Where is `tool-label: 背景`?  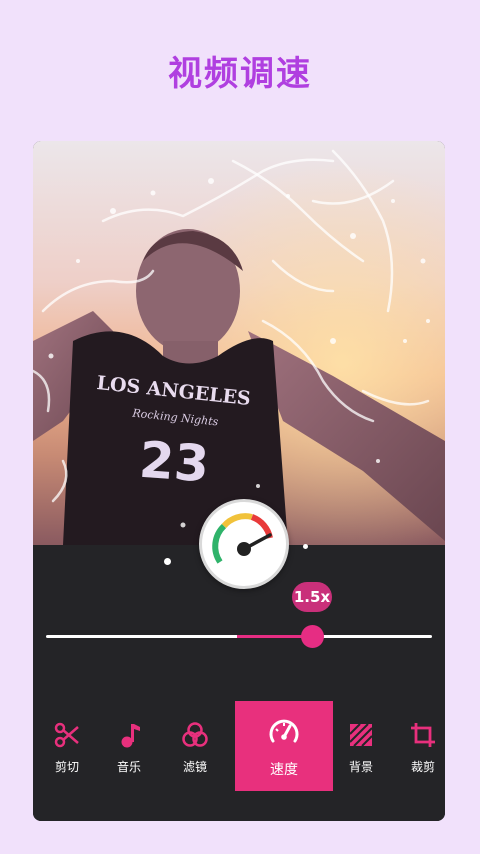
tool-label: 背景 is located at coordinates (360, 767).